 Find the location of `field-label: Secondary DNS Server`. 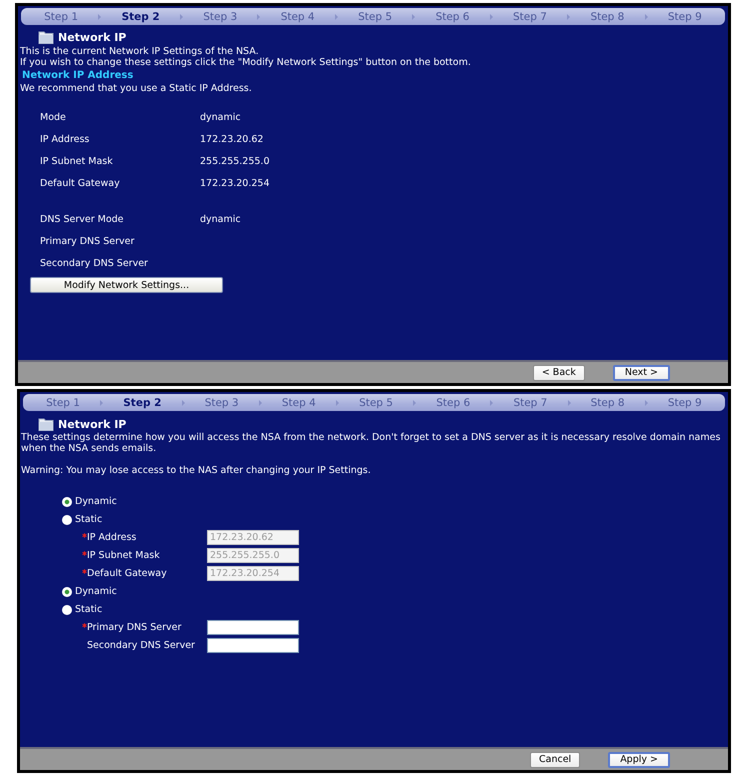

field-label: Secondary DNS Server is located at coordinates (141, 645).